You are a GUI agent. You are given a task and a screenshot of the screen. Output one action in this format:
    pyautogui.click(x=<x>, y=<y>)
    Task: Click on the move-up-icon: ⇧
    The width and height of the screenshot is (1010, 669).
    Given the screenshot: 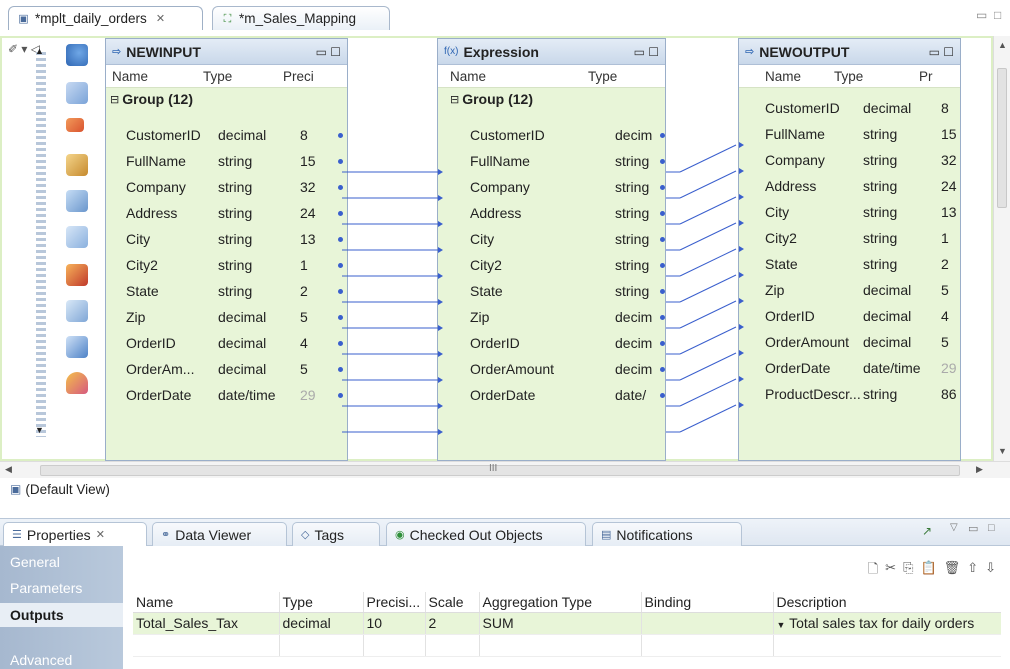 What is the action you would take?
    pyautogui.click(x=972, y=571)
    